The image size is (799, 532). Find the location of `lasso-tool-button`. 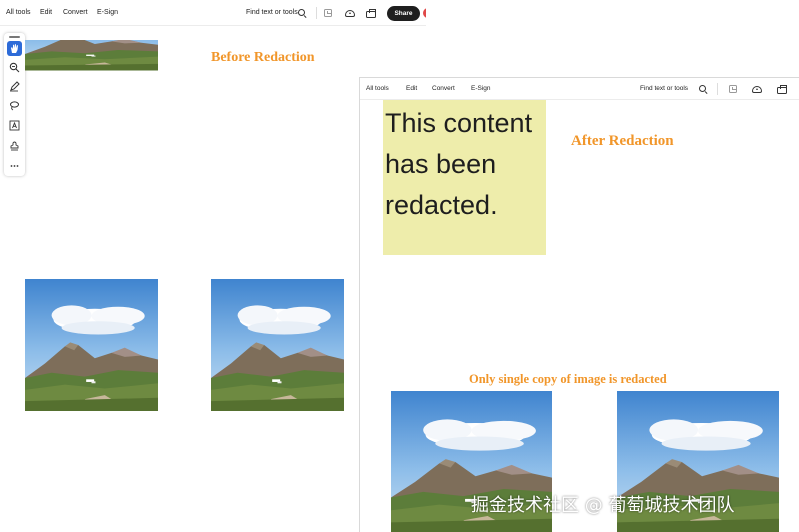

lasso-tool-button is located at coordinates (14, 105).